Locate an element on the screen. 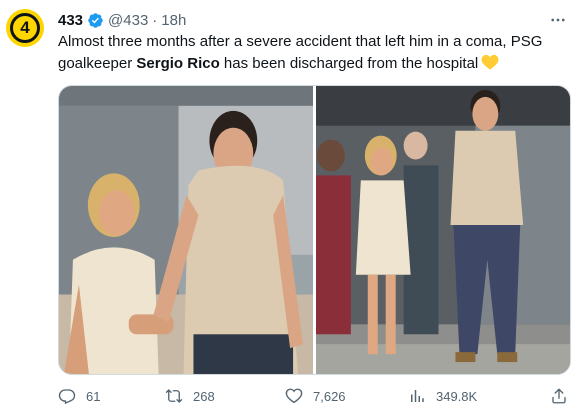 Image resolution: width=580 pixels, height=418 pixels. heart-icon is located at coordinates (294, 396).